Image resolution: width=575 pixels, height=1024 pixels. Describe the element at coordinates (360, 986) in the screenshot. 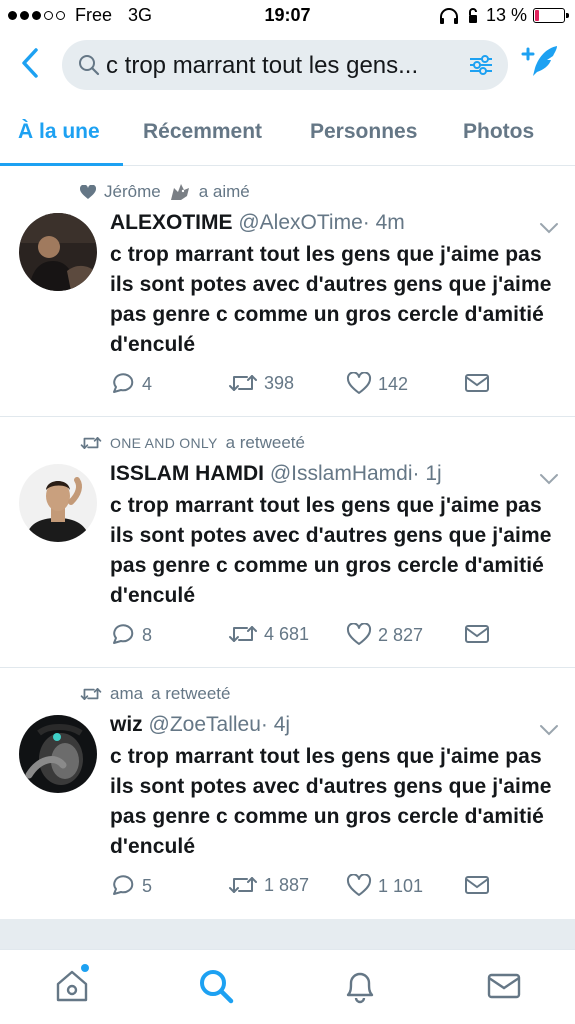

I see `bell-icon` at that location.